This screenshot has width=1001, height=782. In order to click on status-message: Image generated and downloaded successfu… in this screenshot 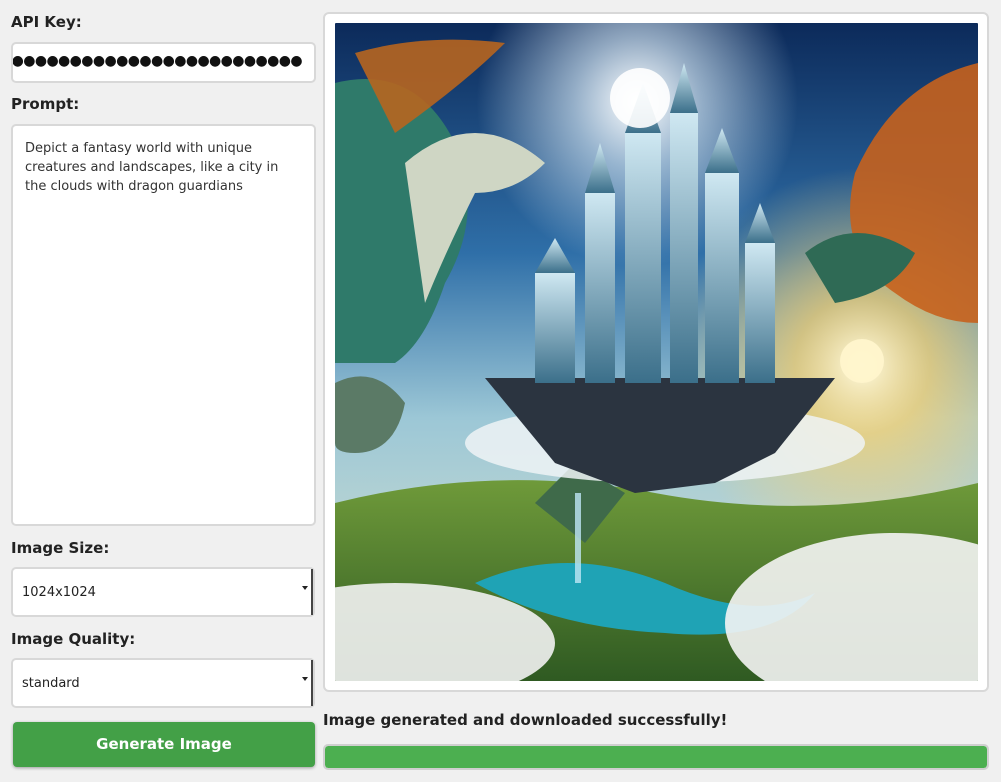, I will do `click(525, 720)`.